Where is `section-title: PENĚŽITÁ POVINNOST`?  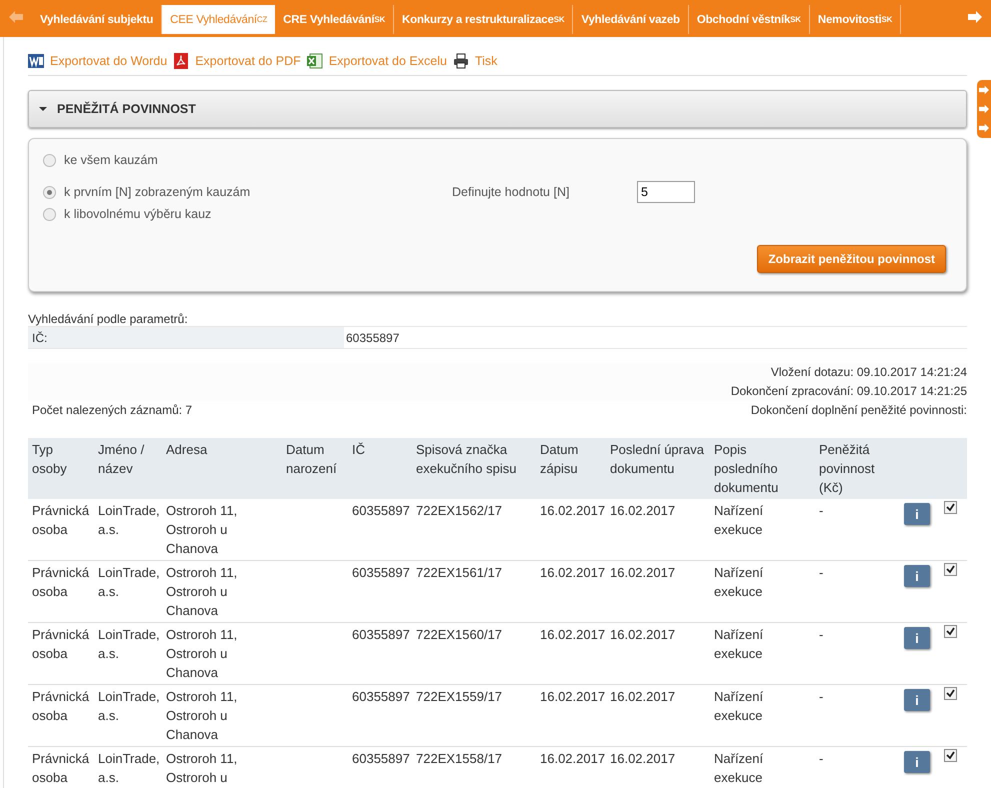
section-title: PENĚŽITÁ POVINNOST is located at coordinates (126, 109).